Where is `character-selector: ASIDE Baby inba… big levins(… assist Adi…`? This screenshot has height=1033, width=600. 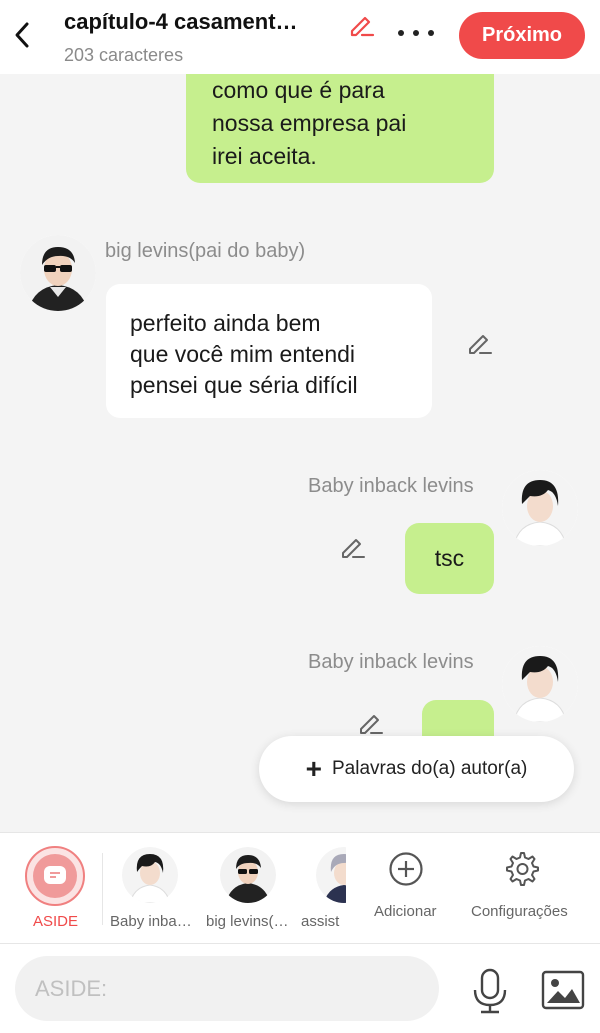
character-selector: ASIDE Baby inba… big levins(… assist Adi… is located at coordinates (300, 888).